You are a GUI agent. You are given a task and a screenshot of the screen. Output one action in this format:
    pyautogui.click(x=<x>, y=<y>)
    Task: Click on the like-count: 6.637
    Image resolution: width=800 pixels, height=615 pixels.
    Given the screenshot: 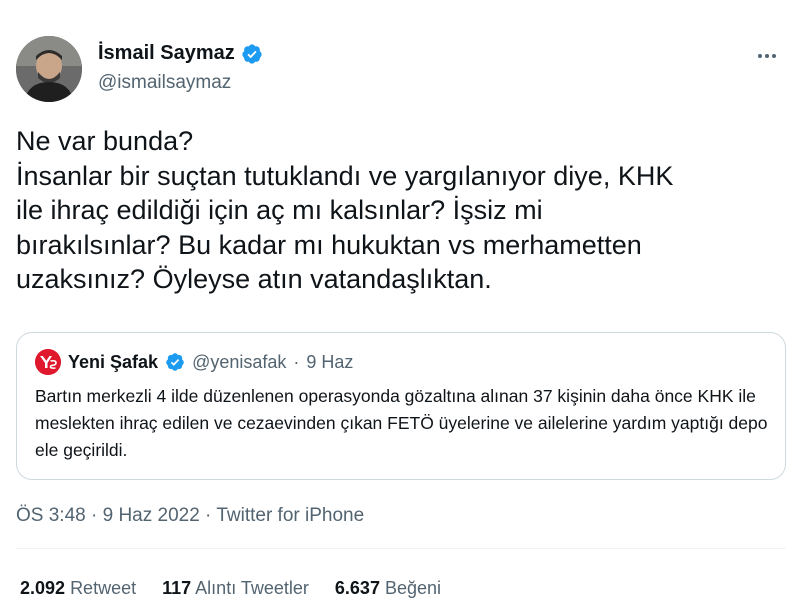 What is the action you would take?
    pyautogui.click(x=357, y=588)
    